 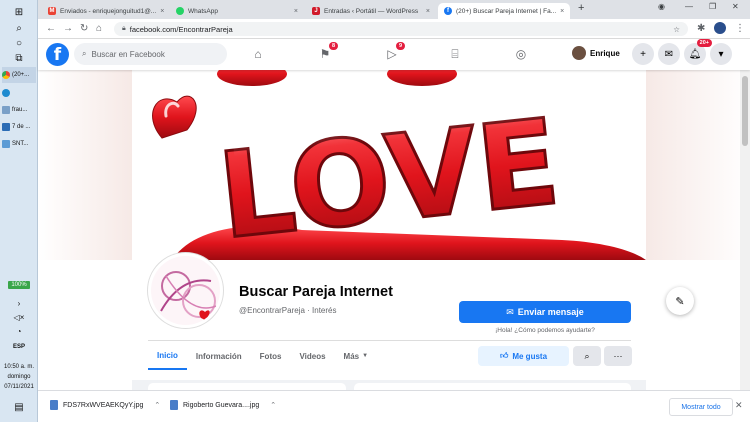 What do you see at coordinates (400, 46) in the screenshot?
I see `watch-badge: 9` at bounding box center [400, 46].